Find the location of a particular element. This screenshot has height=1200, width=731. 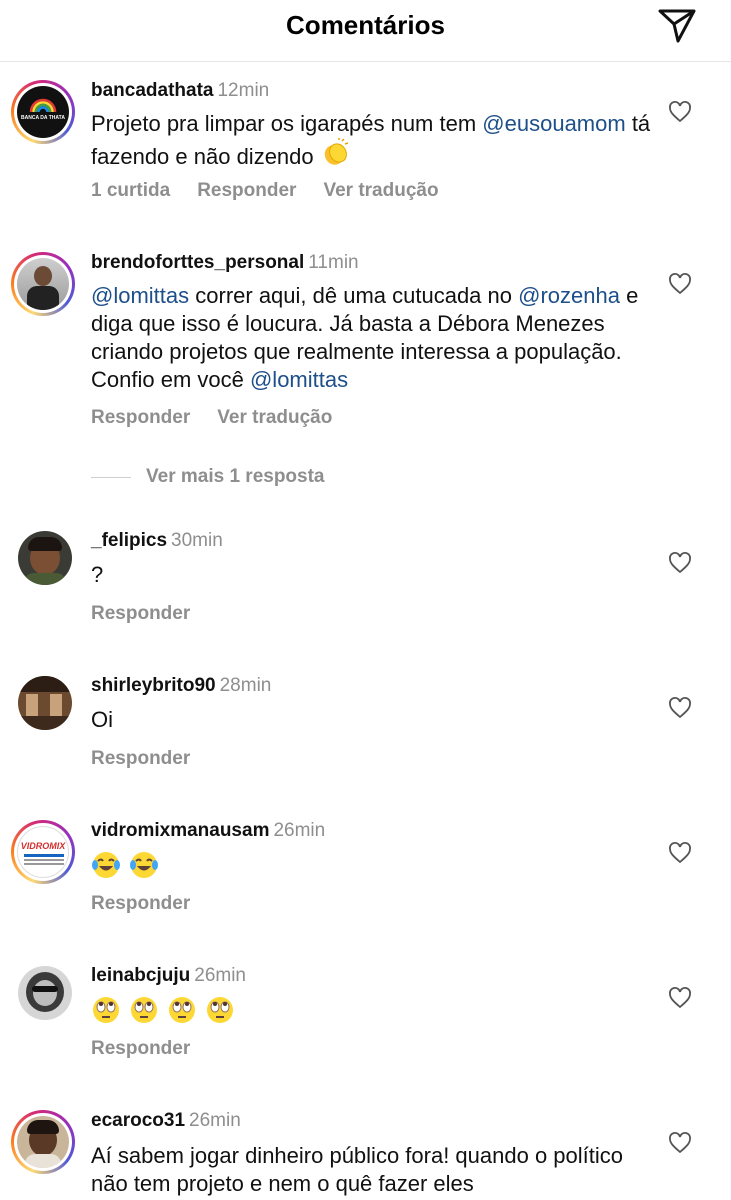

comment-username: shirleybrito90 is located at coordinates (153, 685).